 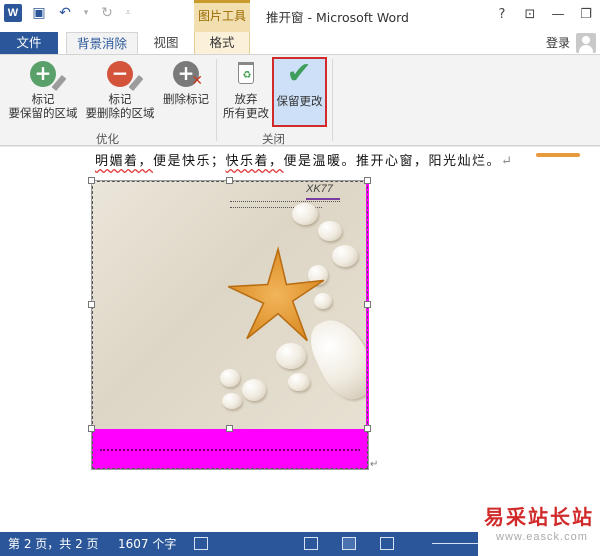 What do you see at coordinates (323, 199) in the screenshot?
I see `caption-underline` at bounding box center [323, 199].